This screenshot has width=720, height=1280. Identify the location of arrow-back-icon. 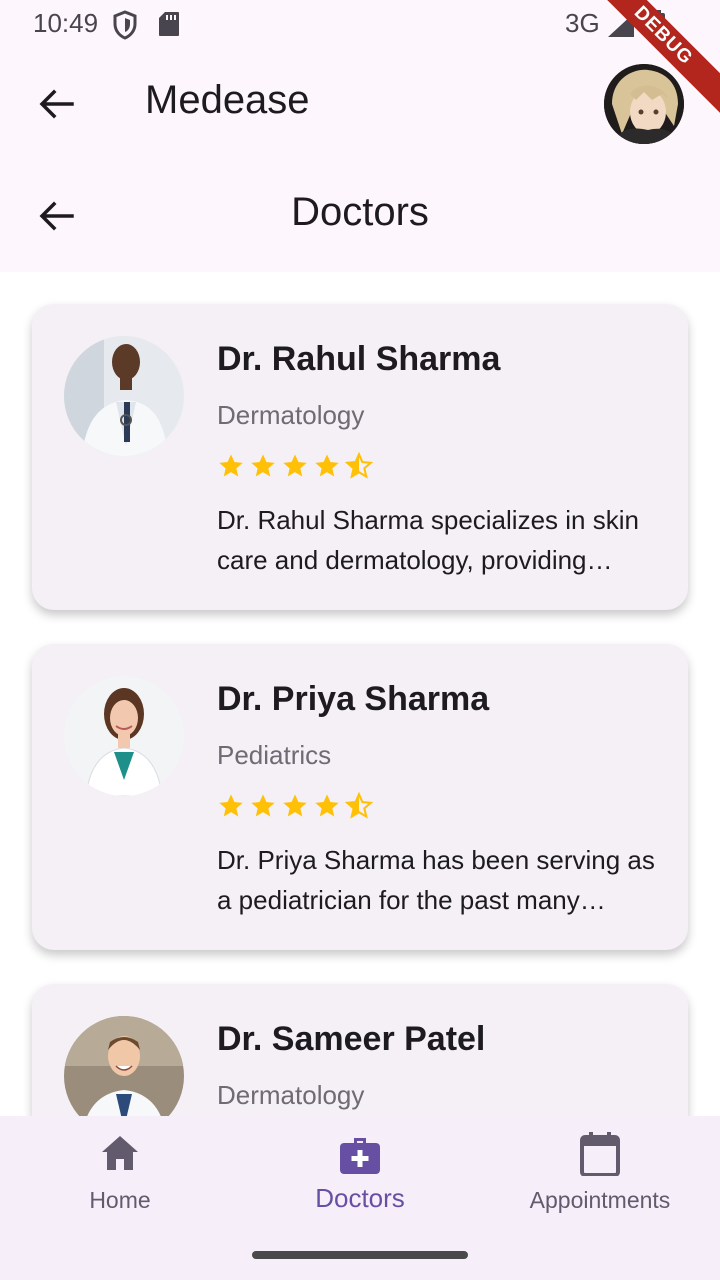
(56, 104).